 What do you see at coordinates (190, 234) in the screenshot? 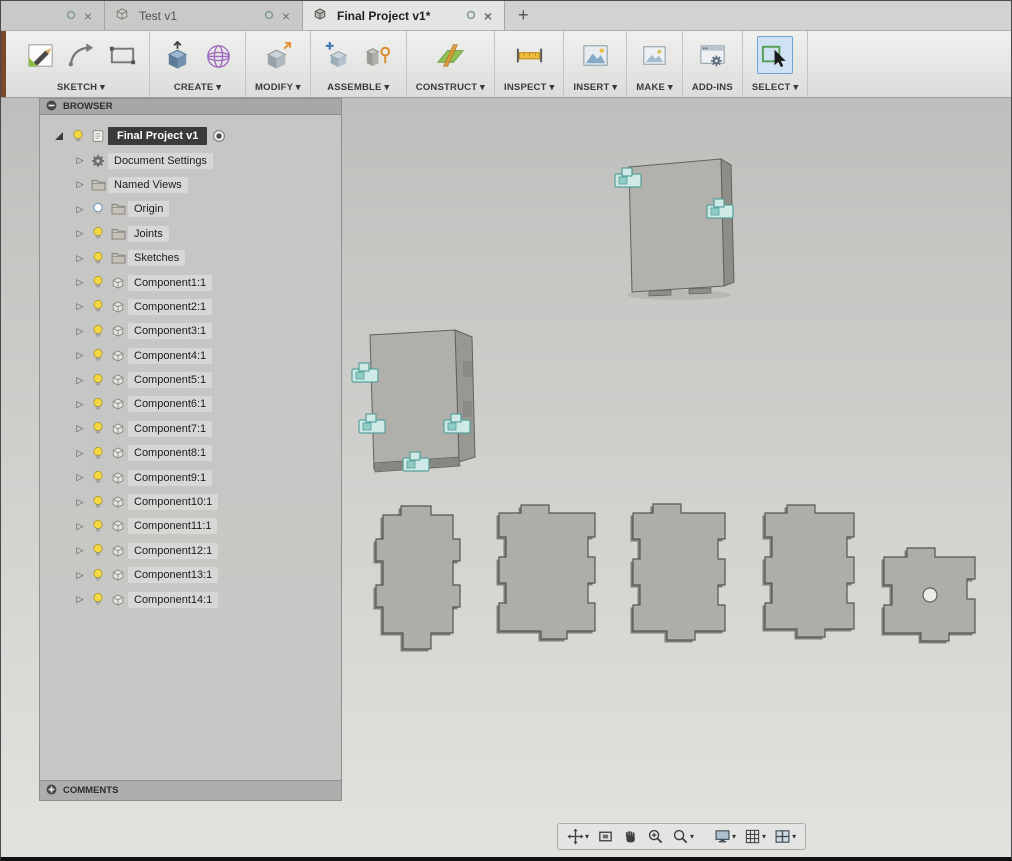
I see `browser-item-joints: ▷ Joints` at bounding box center [190, 234].